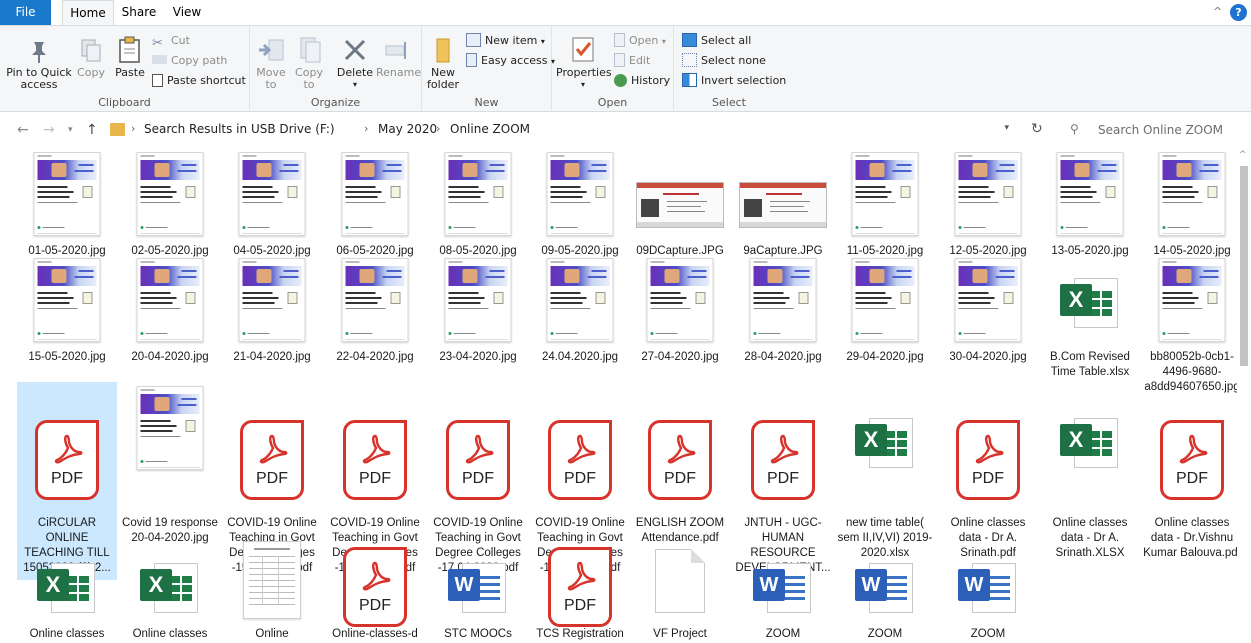 Image resolution: width=1251 pixels, height=643 pixels. I want to click on file-item: X B.Com Revised Time Table.xlsx, so click(1090, 316).